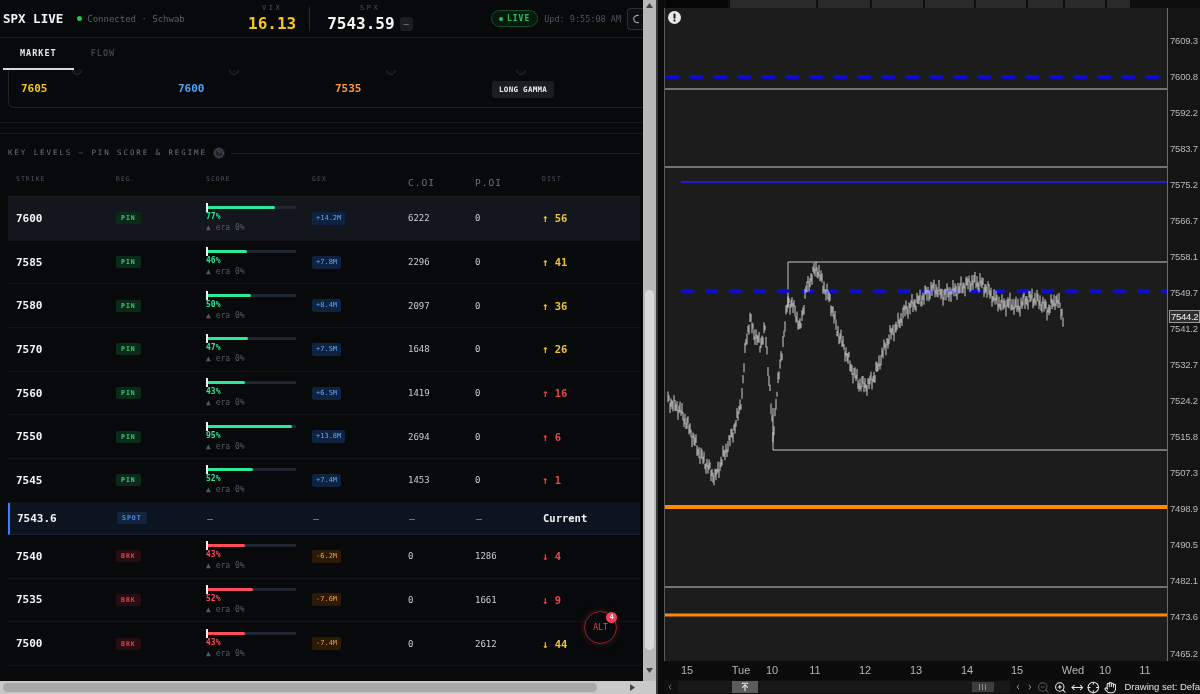 This screenshot has width=1200, height=694. Describe the element at coordinates (29, 262) in the screenshot. I see `strike-cell: 7585` at that location.